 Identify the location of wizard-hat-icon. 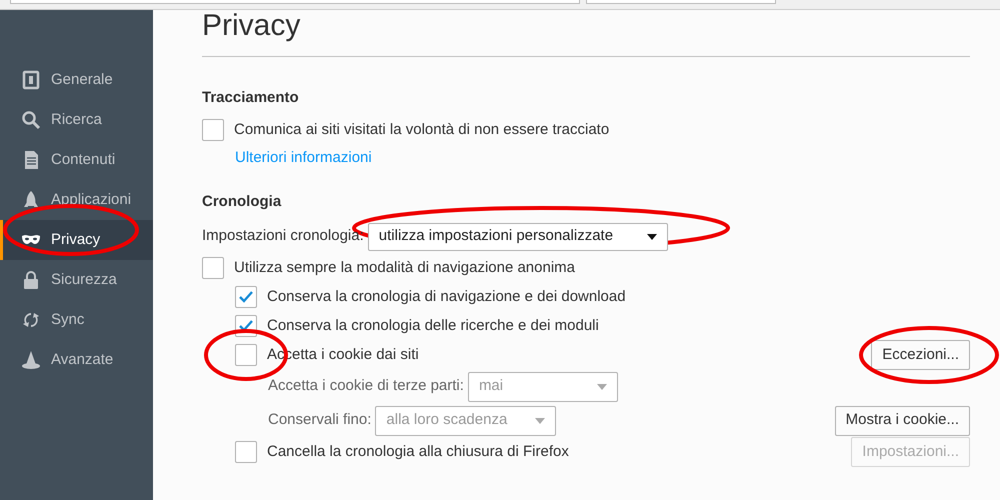
(31, 360).